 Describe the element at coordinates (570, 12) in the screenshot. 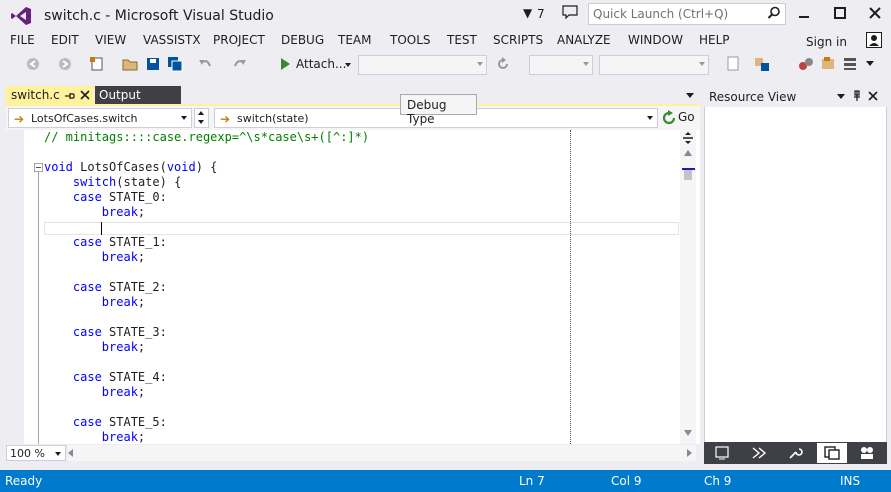

I see `feedback-icon` at that location.